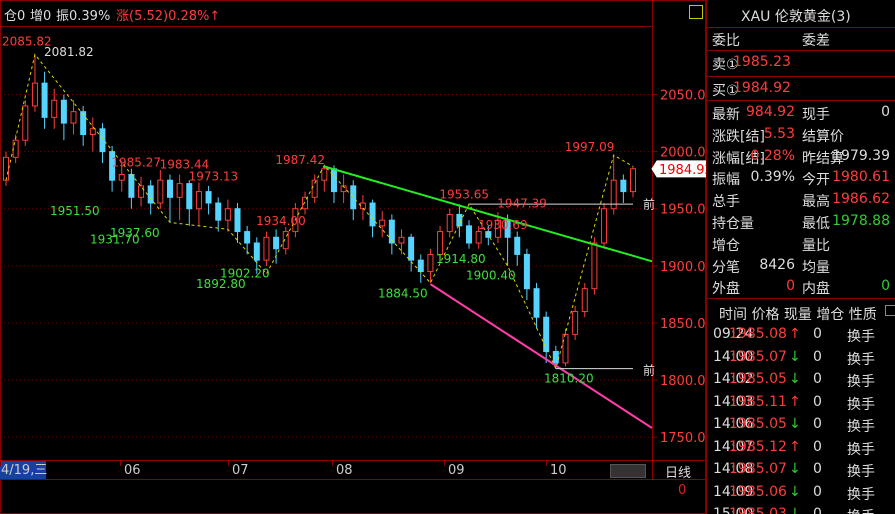  What do you see at coordinates (816, 115) in the screenshot?
I see `stat-label: 现手` at bounding box center [816, 115].